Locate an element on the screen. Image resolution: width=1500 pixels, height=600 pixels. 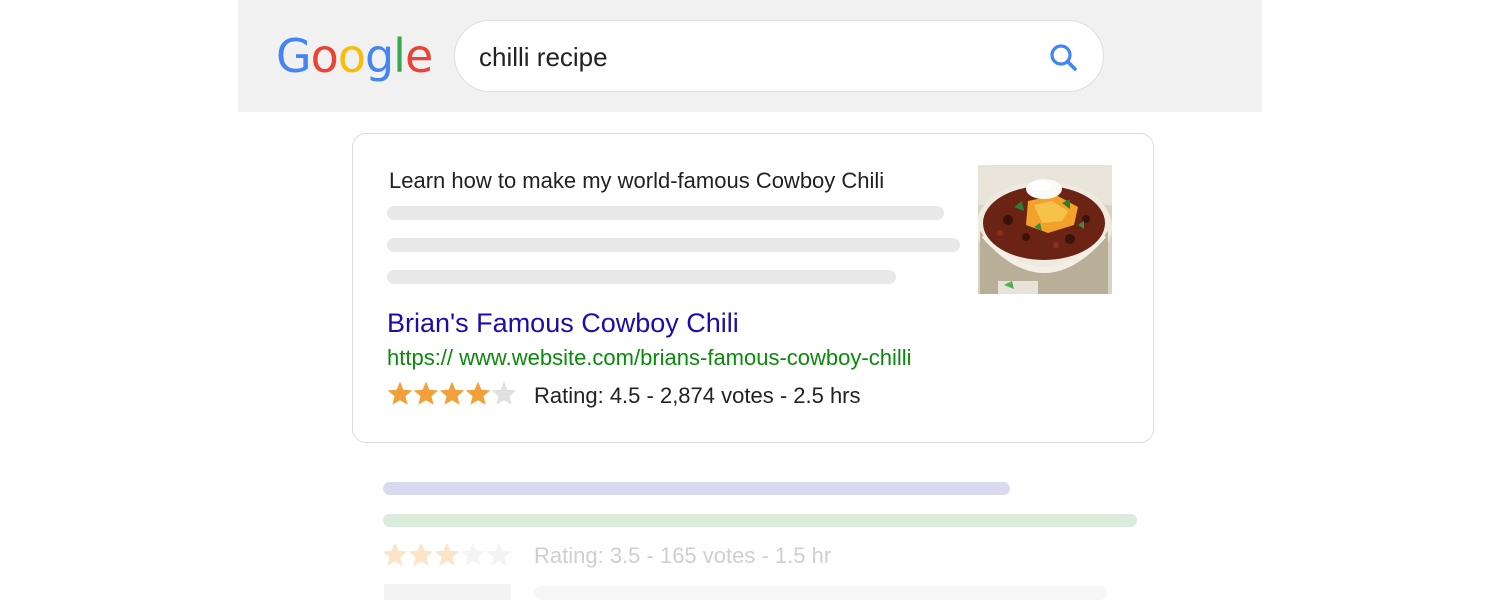
search-icon is located at coordinates (1063, 57).